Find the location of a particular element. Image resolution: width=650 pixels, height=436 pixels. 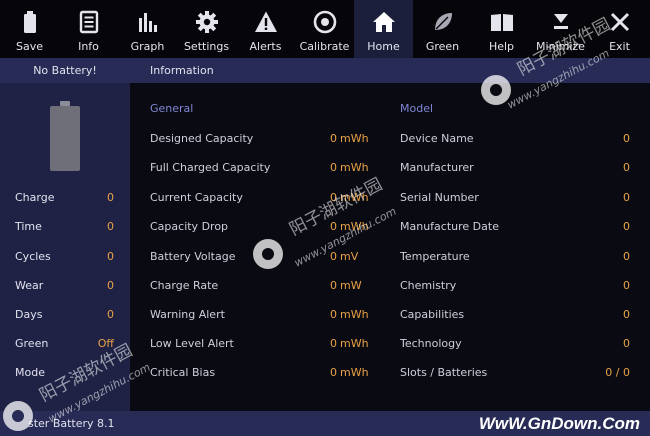

stat-time: Time 0 is located at coordinates (65, 227).